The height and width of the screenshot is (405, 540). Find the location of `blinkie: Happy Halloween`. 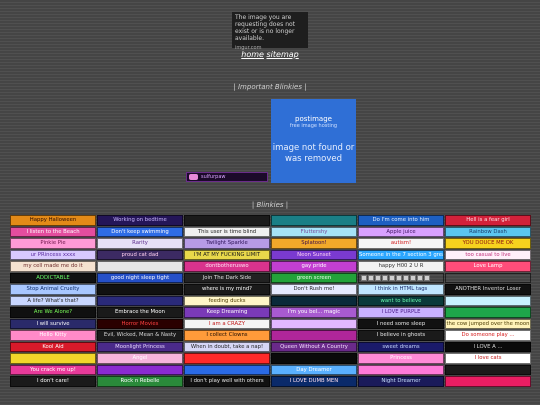

blinkie: Happy Halloween is located at coordinates (53, 220).